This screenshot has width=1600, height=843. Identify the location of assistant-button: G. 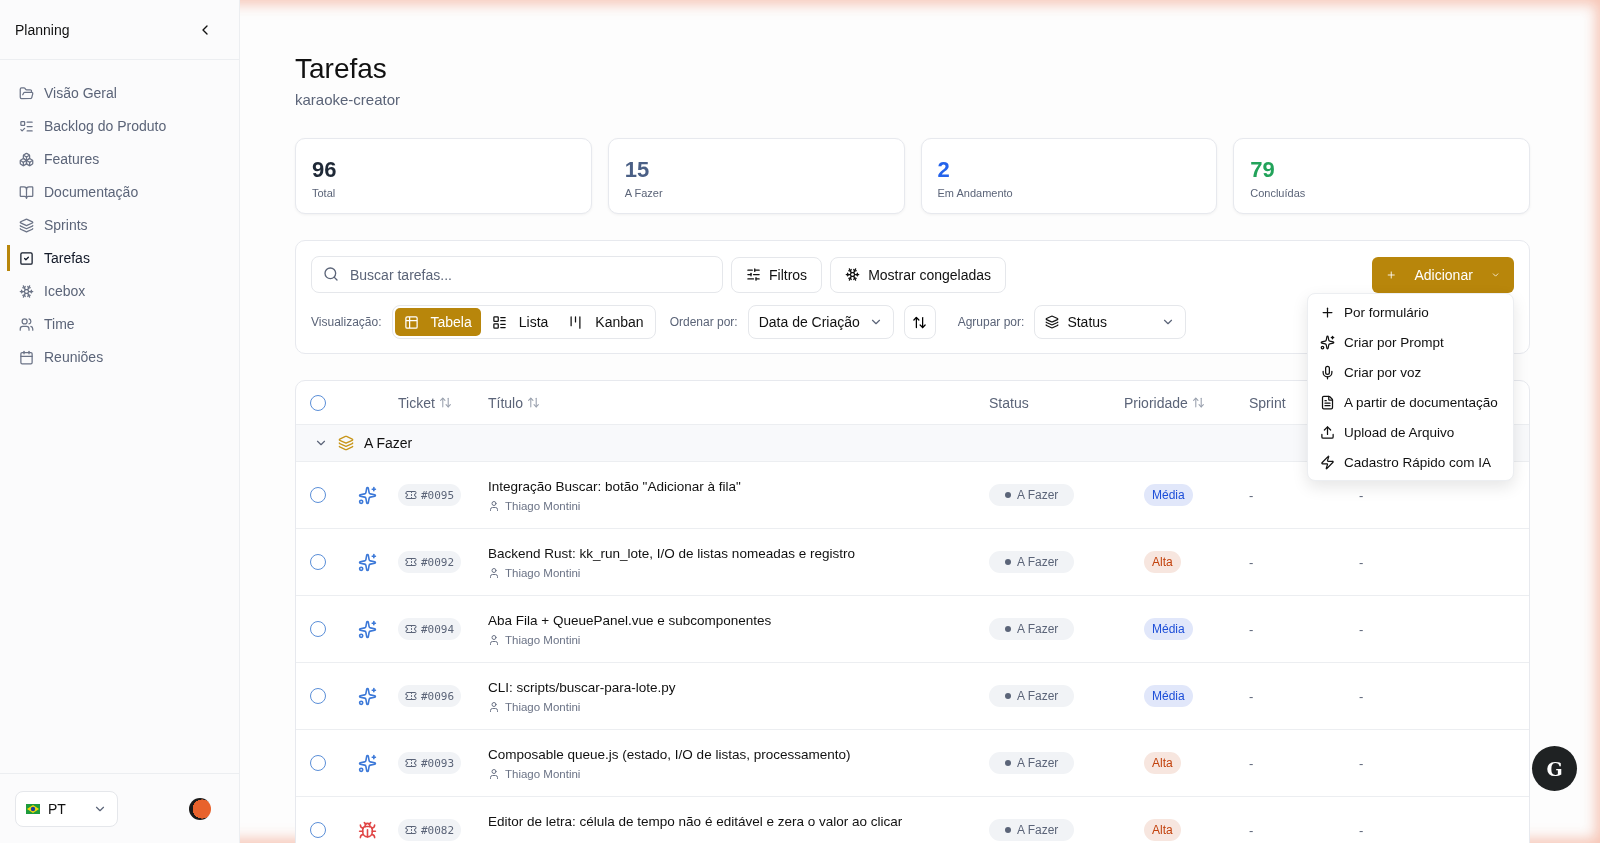
(1554, 768).